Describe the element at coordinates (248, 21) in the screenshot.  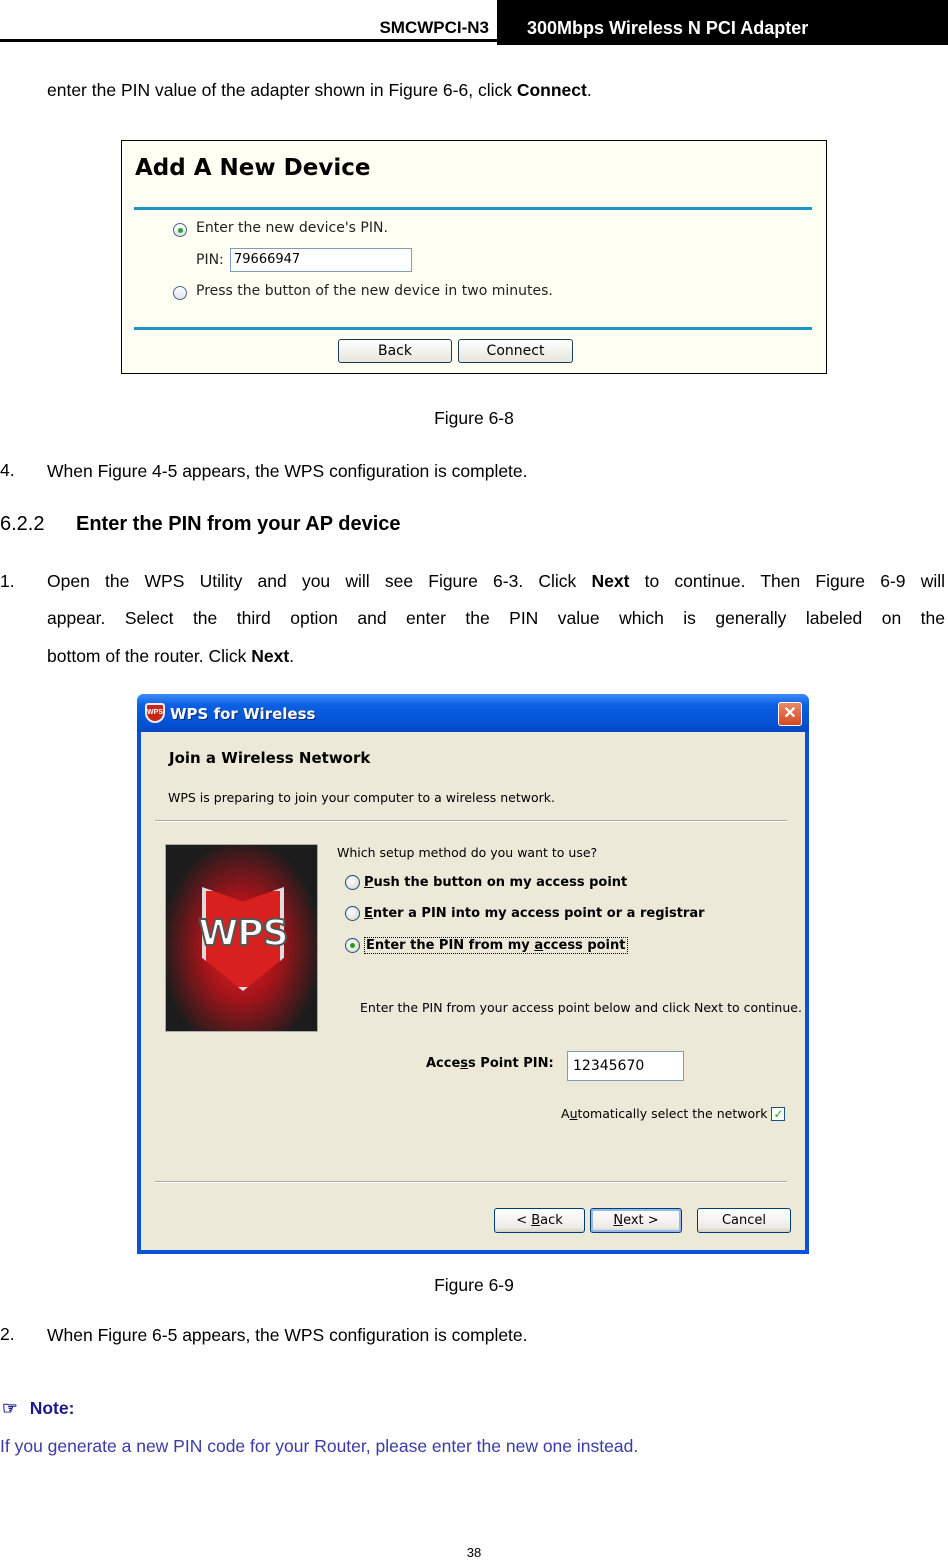
I see `header-model-cell: SMCWPCI-N3` at that location.